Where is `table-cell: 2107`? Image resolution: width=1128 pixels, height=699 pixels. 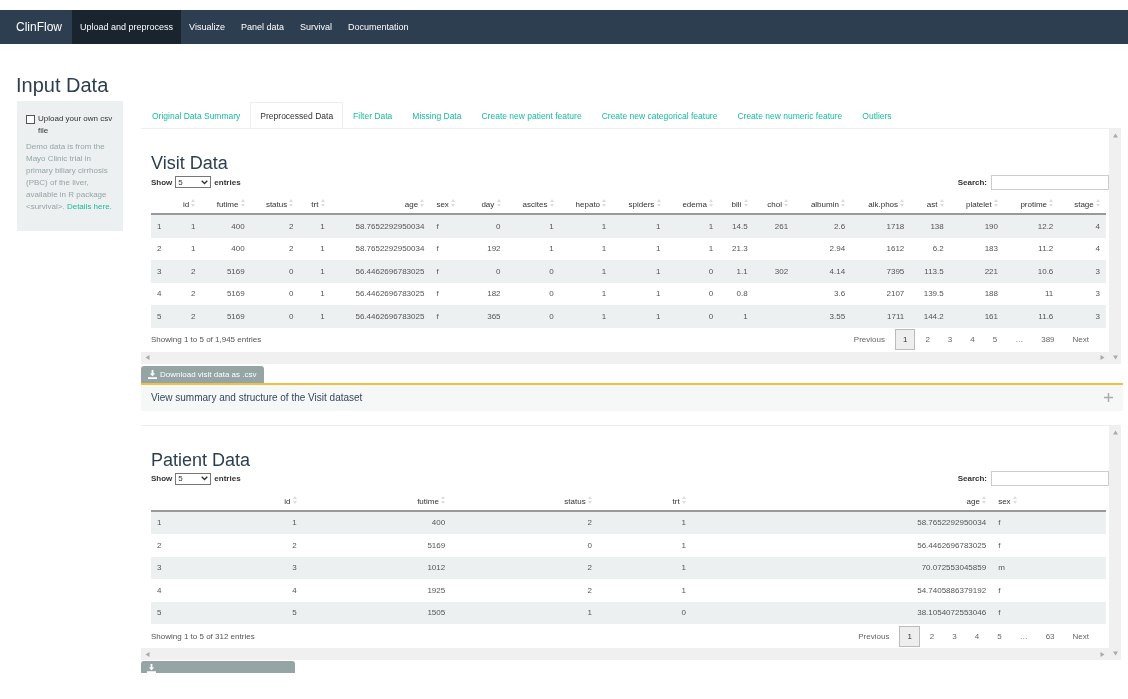 table-cell: 2107 is located at coordinates (895, 294).